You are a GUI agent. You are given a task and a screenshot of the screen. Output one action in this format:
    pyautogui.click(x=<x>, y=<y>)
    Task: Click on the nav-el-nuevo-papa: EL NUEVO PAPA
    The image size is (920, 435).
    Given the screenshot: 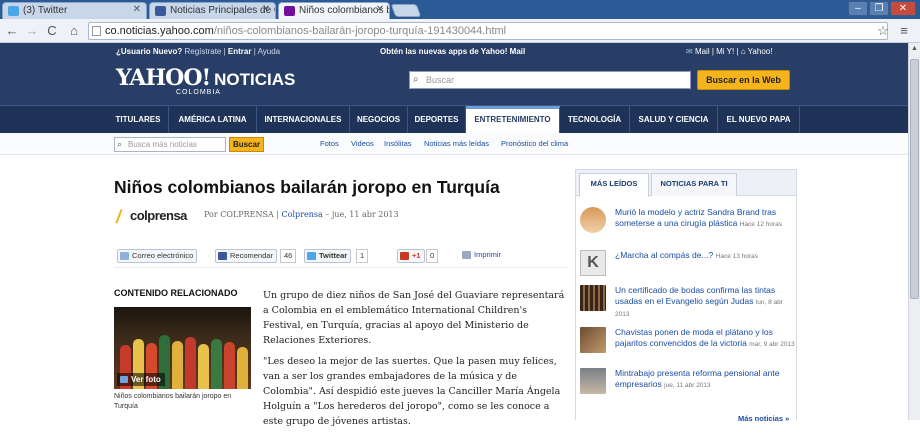 What is the action you would take?
    pyautogui.click(x=759, y=119)
    